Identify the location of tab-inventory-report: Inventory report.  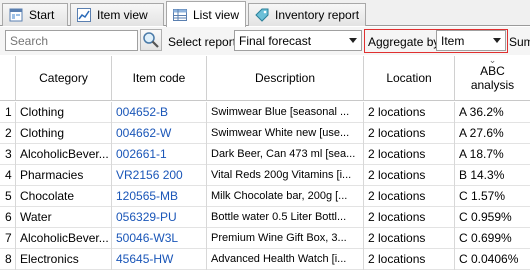
(307, 14).